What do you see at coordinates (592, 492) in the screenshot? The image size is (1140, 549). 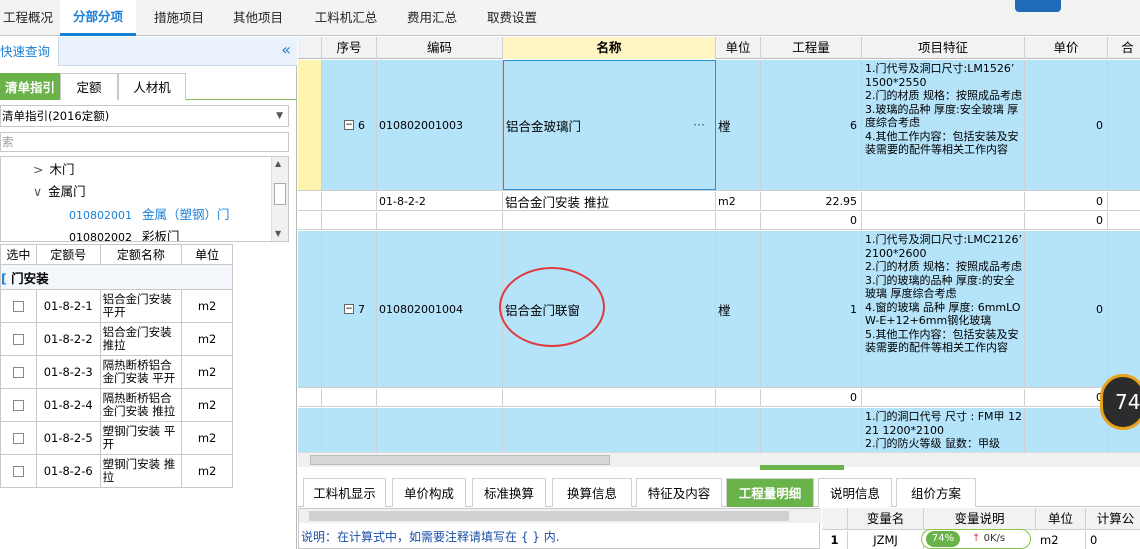 I see `tab-conversion-info: 换算信息` at bounding box center [592, 492].